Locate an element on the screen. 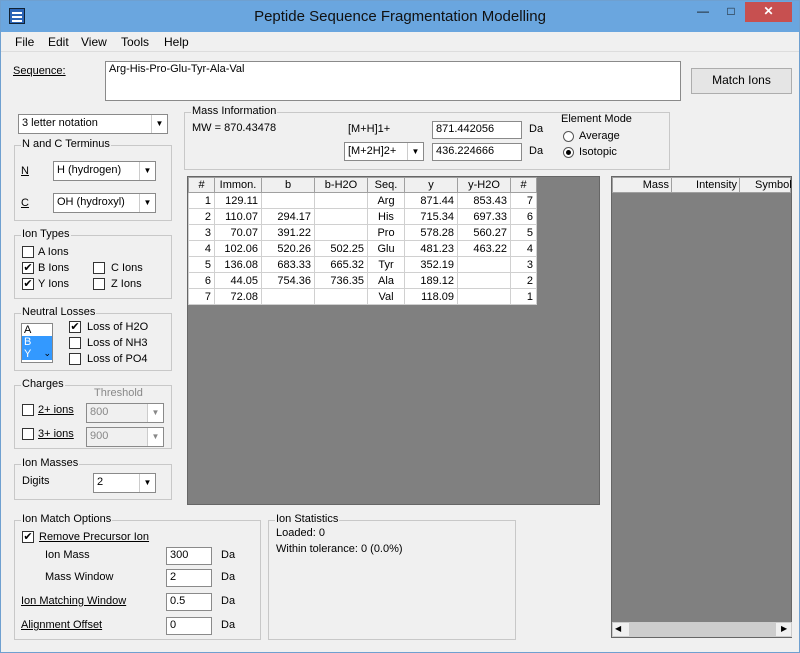 This screenshot has width=800, height=653. table-row: 3 70.07 391.22 Pro 578.28 560.27 5 is located at coordinates (362, 232).